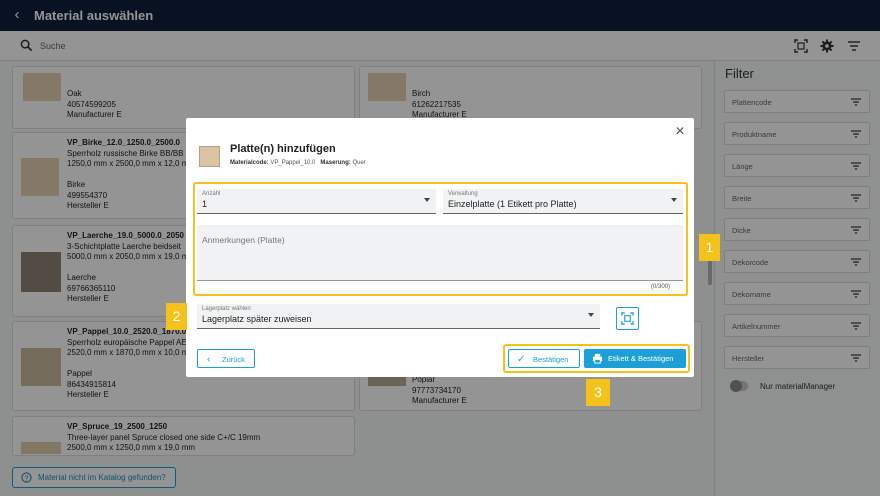 Image resolution: width=880 pixels, height=496 pixels. Describe the element at coordinates (598, 392) in the screenshot. I see `callout-badge-3: 3` at that location.